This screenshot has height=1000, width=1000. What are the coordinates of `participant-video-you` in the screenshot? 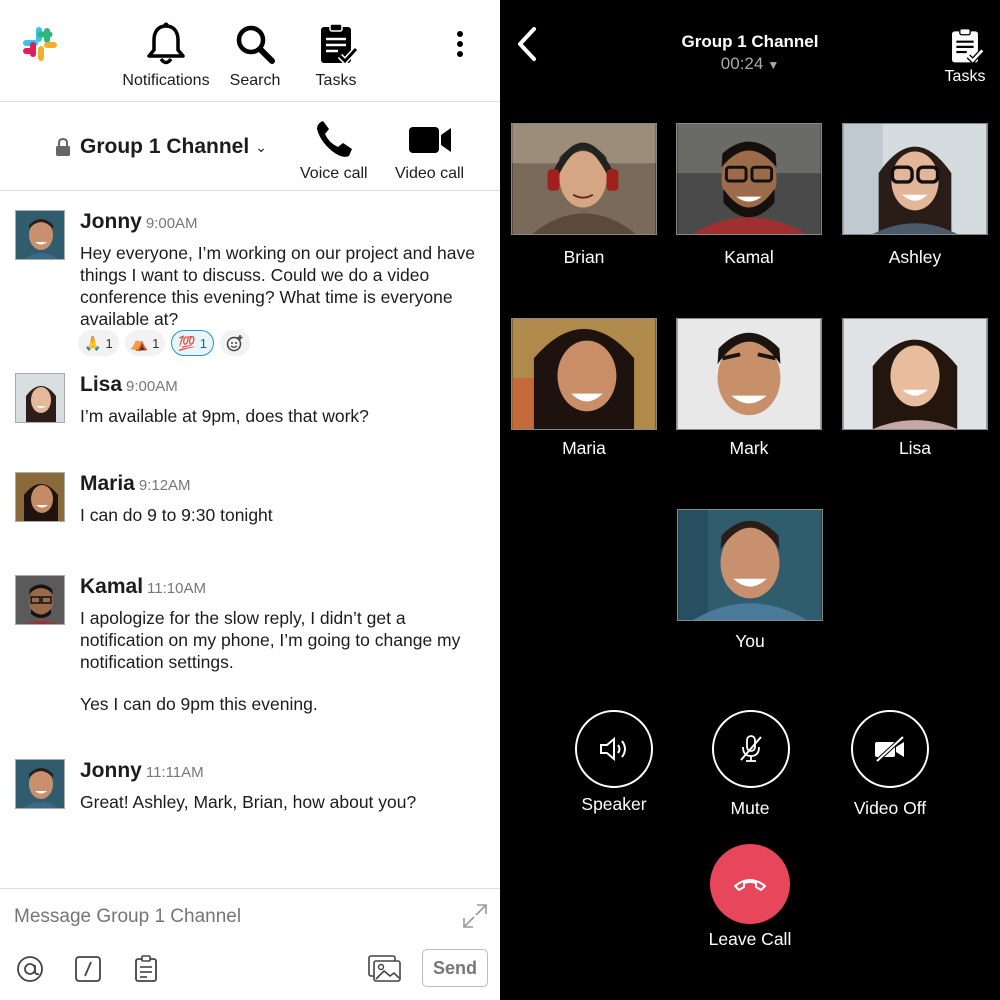 It's located at (750, 565).